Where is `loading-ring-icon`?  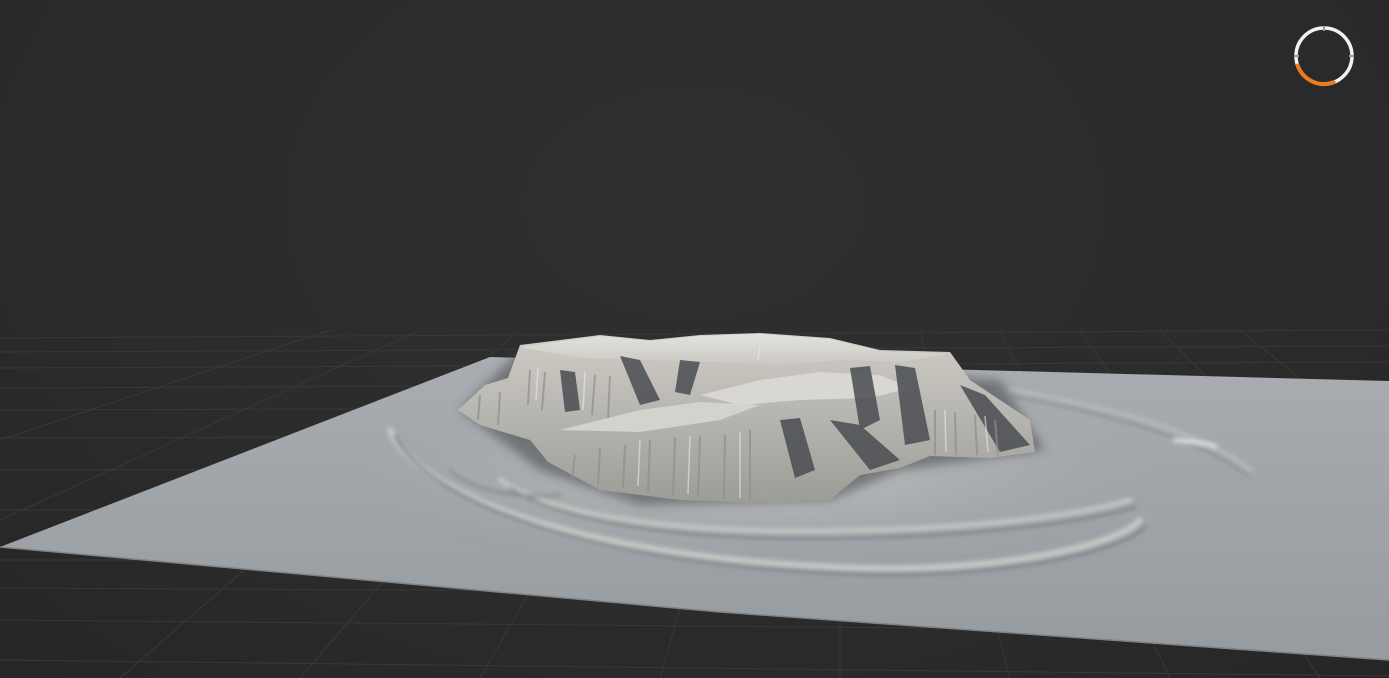 loading-ring-icon is located at coordinates (1324, 56).